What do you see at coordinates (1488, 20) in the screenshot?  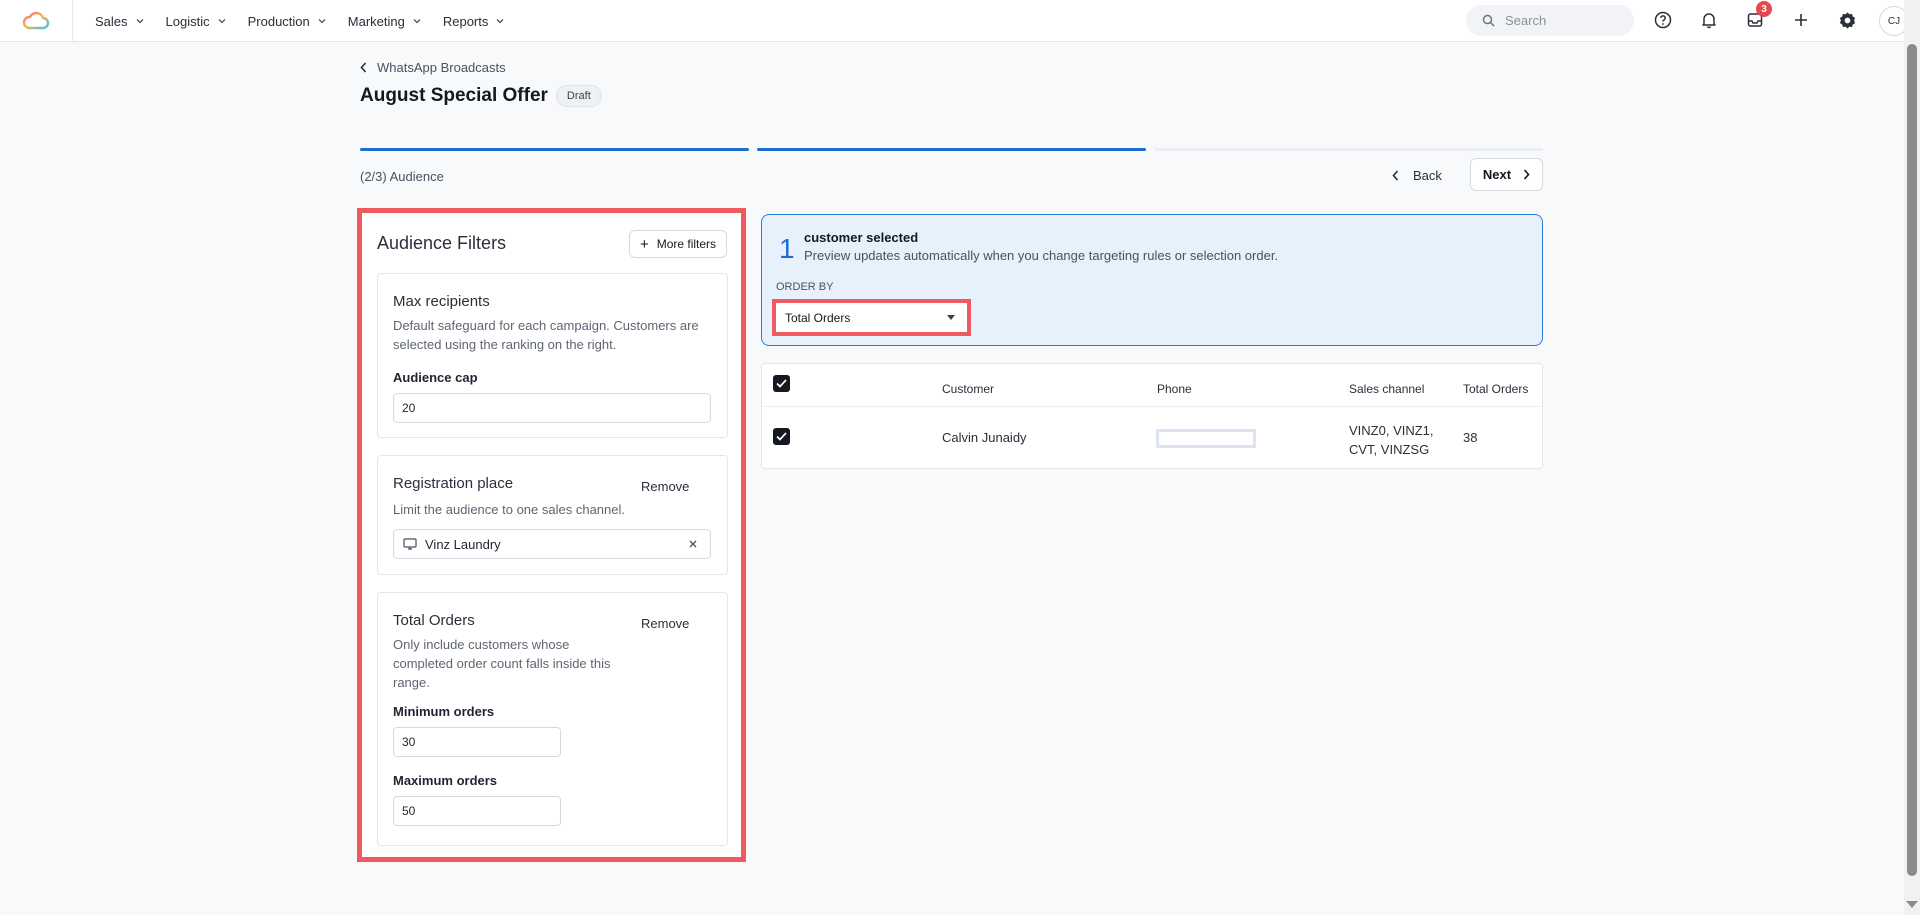 I see `search-icon` at bounding box center [1488, 20].